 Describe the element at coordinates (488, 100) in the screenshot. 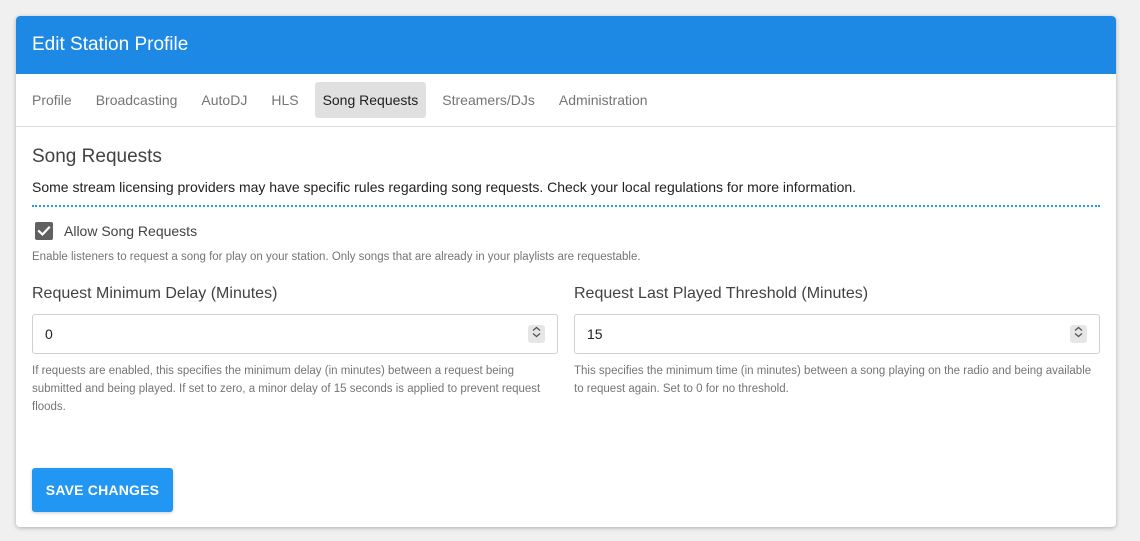

I see `tab-streamers-djs: Streamers/DJs` at that location.